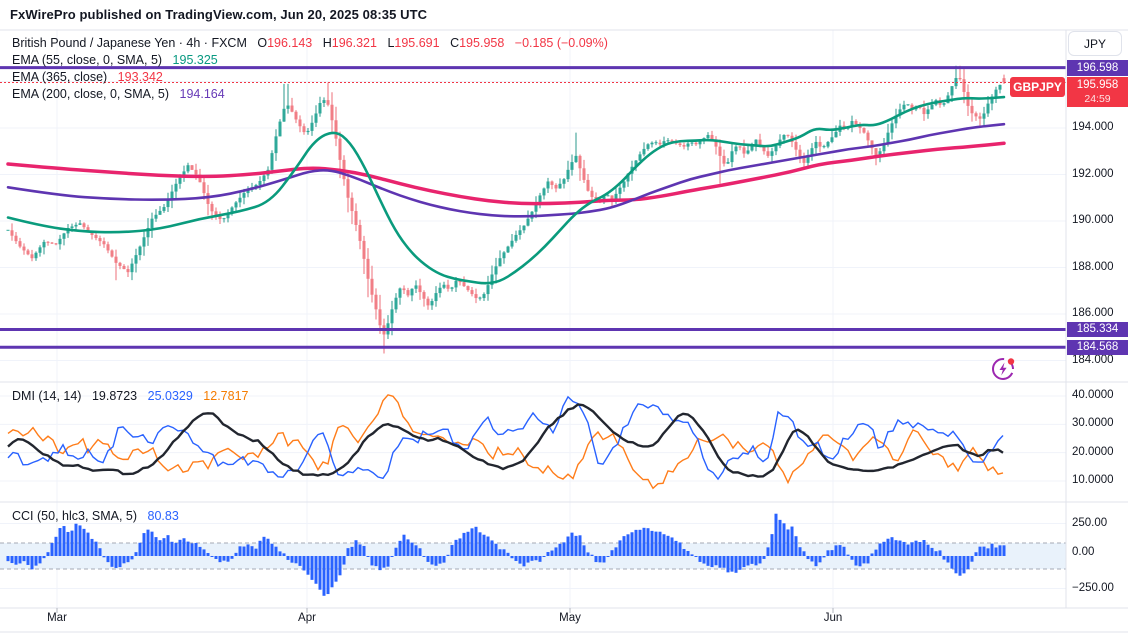  I want to click on cci-value: 80.83, so click(163, 516).